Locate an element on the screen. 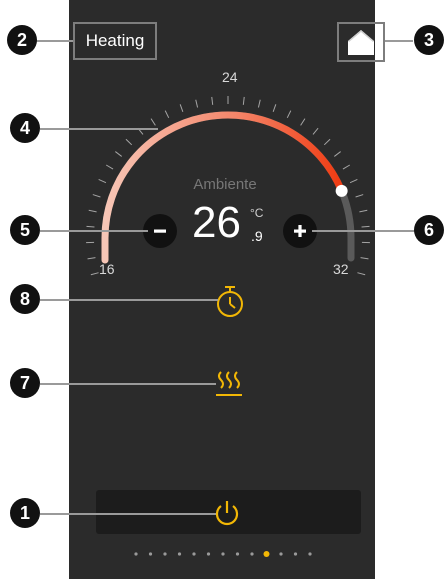 Image resolution: width=446 pixels, height=579 pixels. power-icon is located at coordinates (227, 513).